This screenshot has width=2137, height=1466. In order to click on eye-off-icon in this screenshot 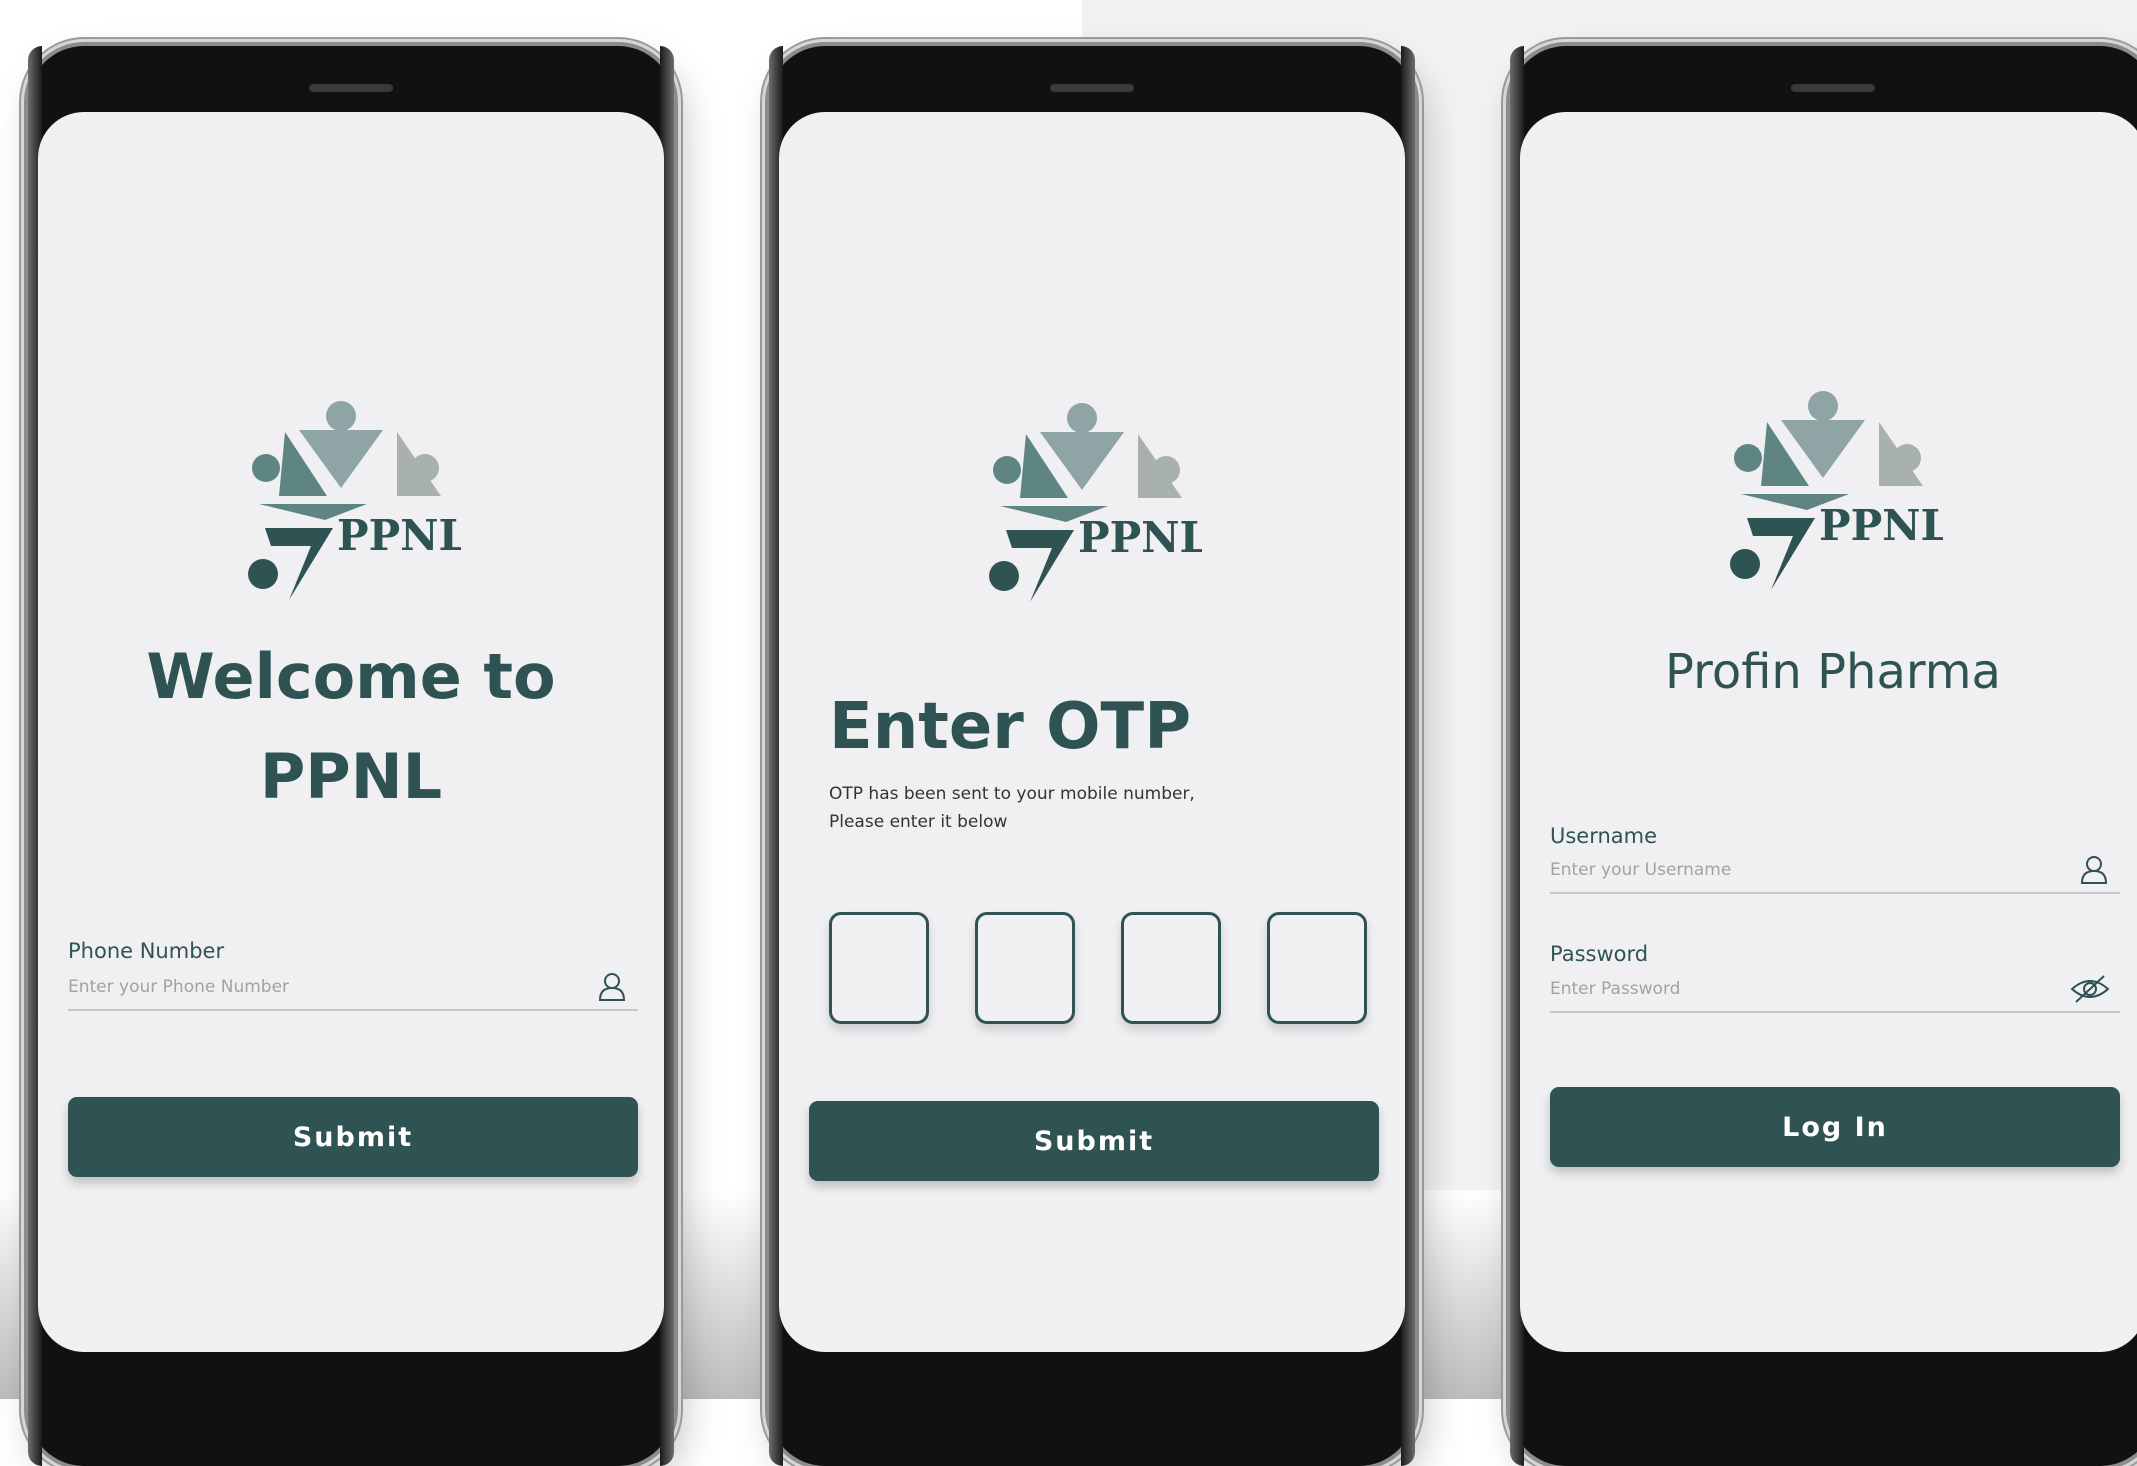, I will do `click(2090, 989)`.